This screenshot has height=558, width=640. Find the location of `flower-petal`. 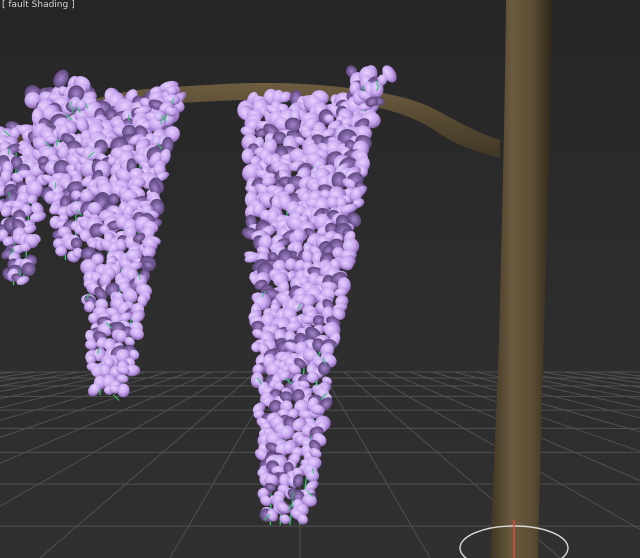

flower-petal is located at coordinates (313, 475).